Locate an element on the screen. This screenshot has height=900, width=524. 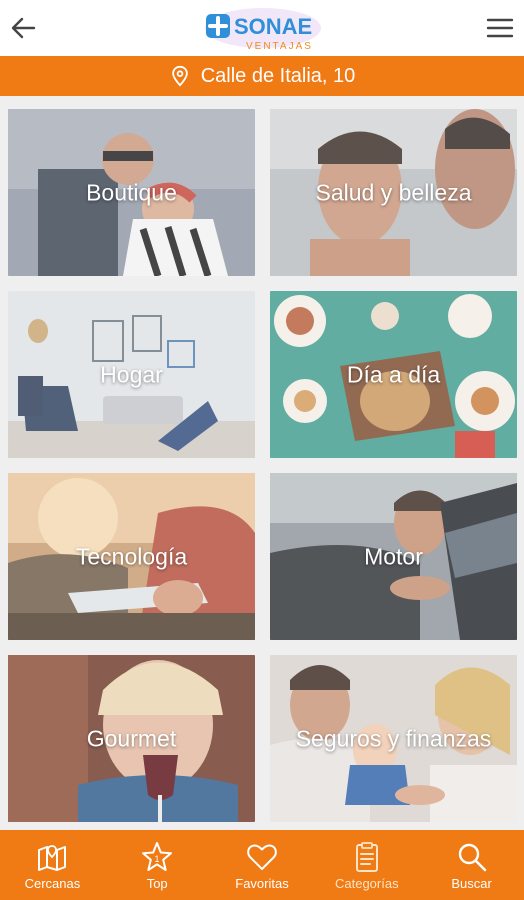
arrow-left-icon is located at coordinates (23, 28).